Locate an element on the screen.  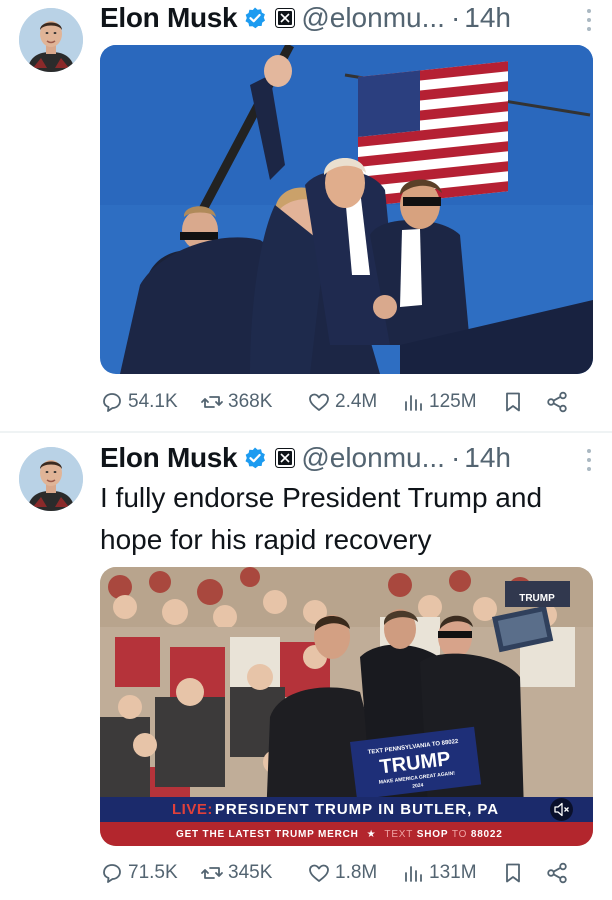
repost-button: 368K is located at coordinates (253, 402).